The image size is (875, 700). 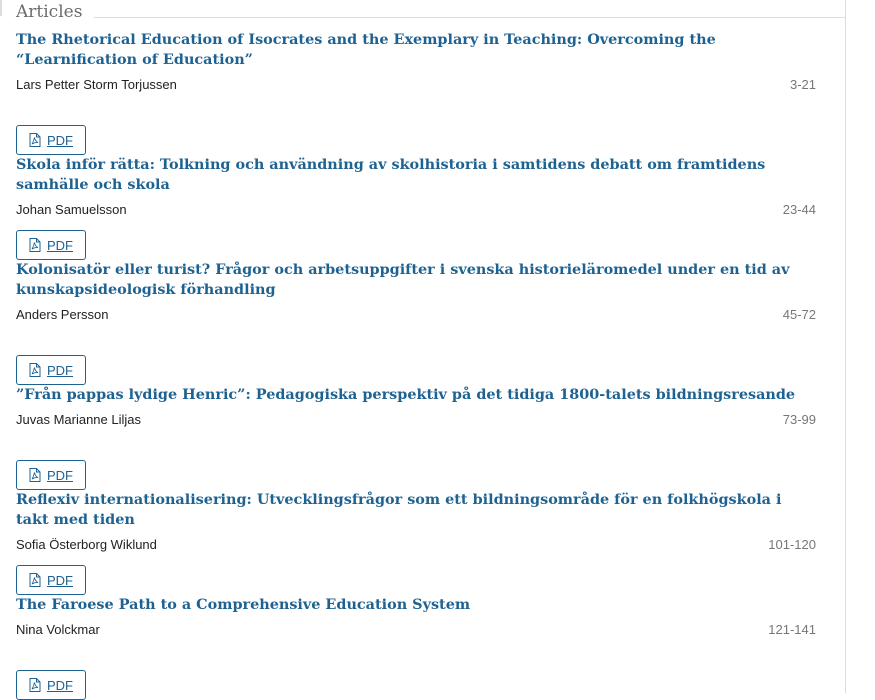 I want to click on article-authors: Juvas Marianne Liljas, so click(x=79, y=419).